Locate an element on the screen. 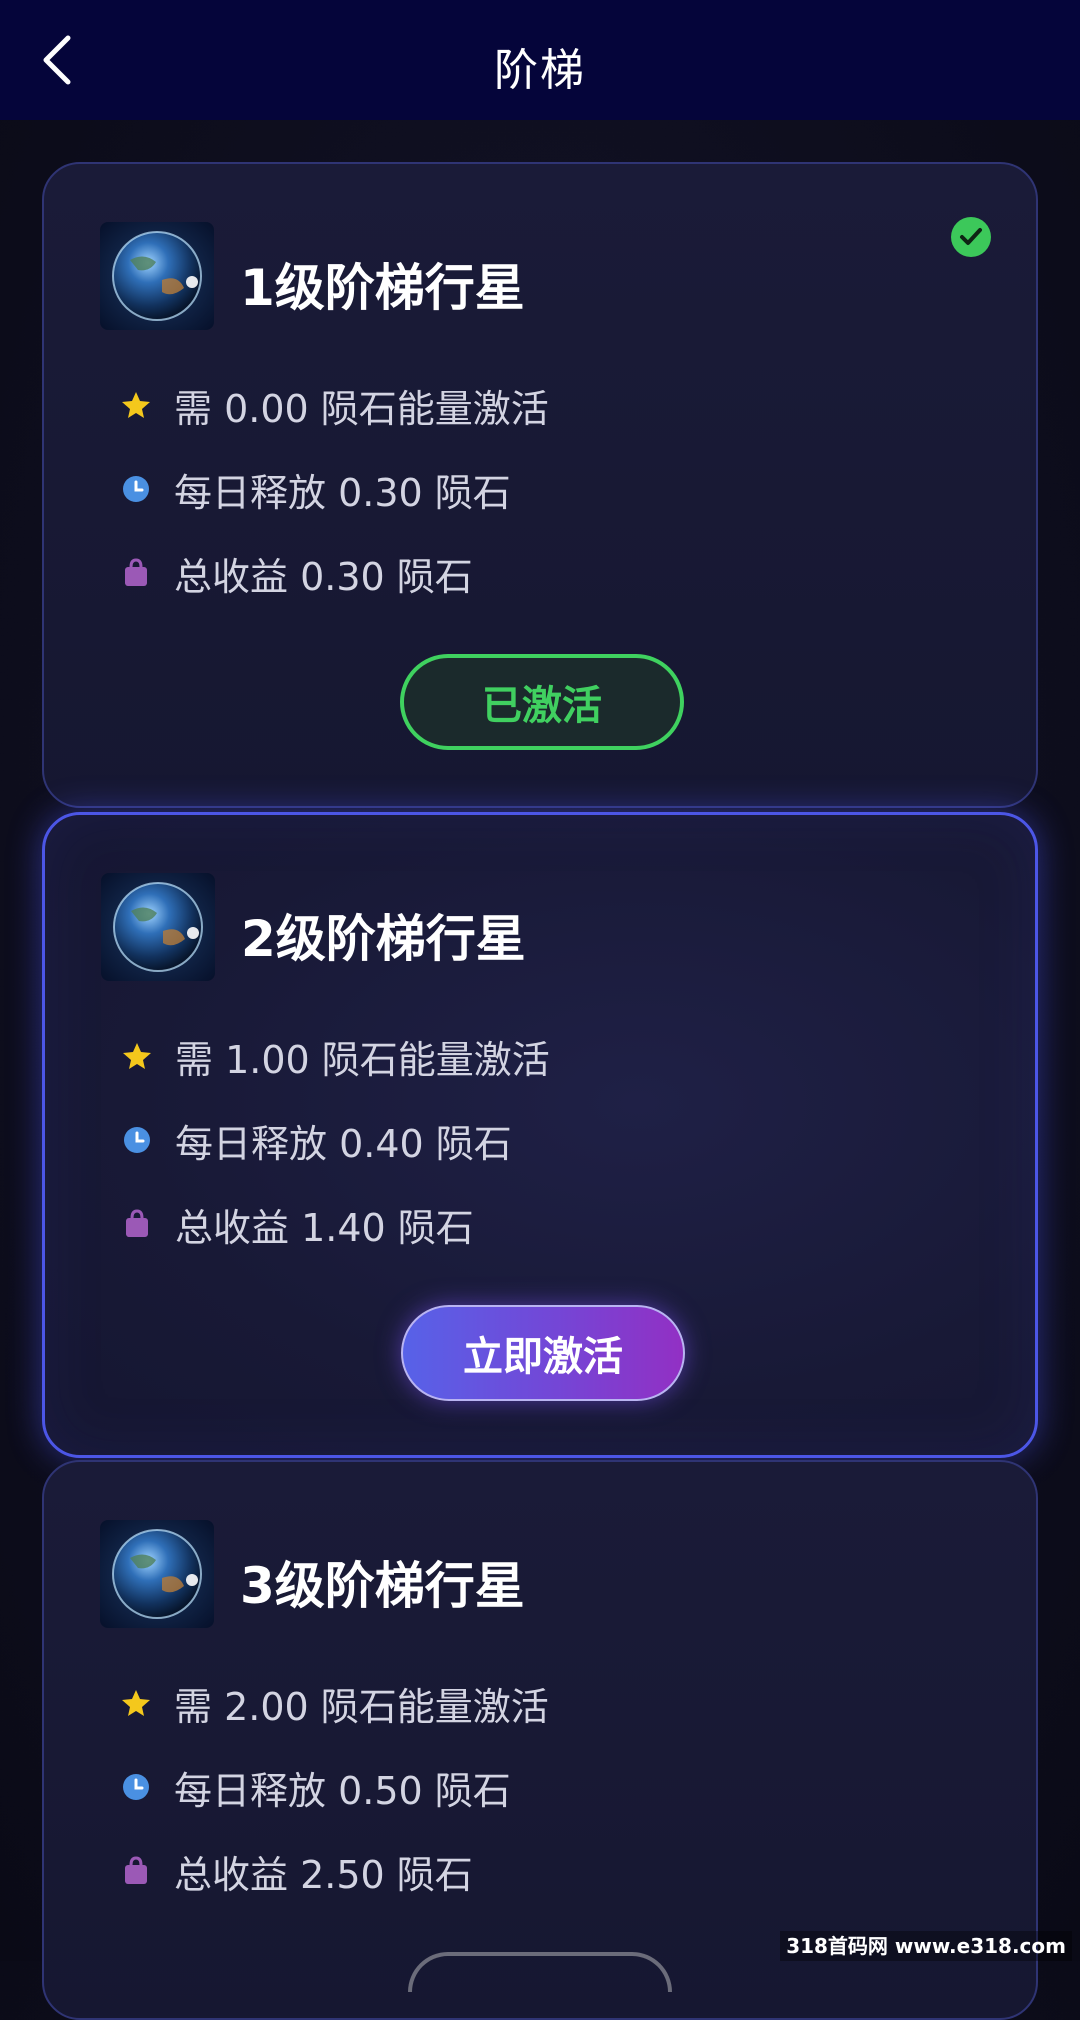 The width and height of the screenshot is (1080, 2020). requirement-row: 需 0.00 陨石能量激活 is located at coordinates (334, 405).